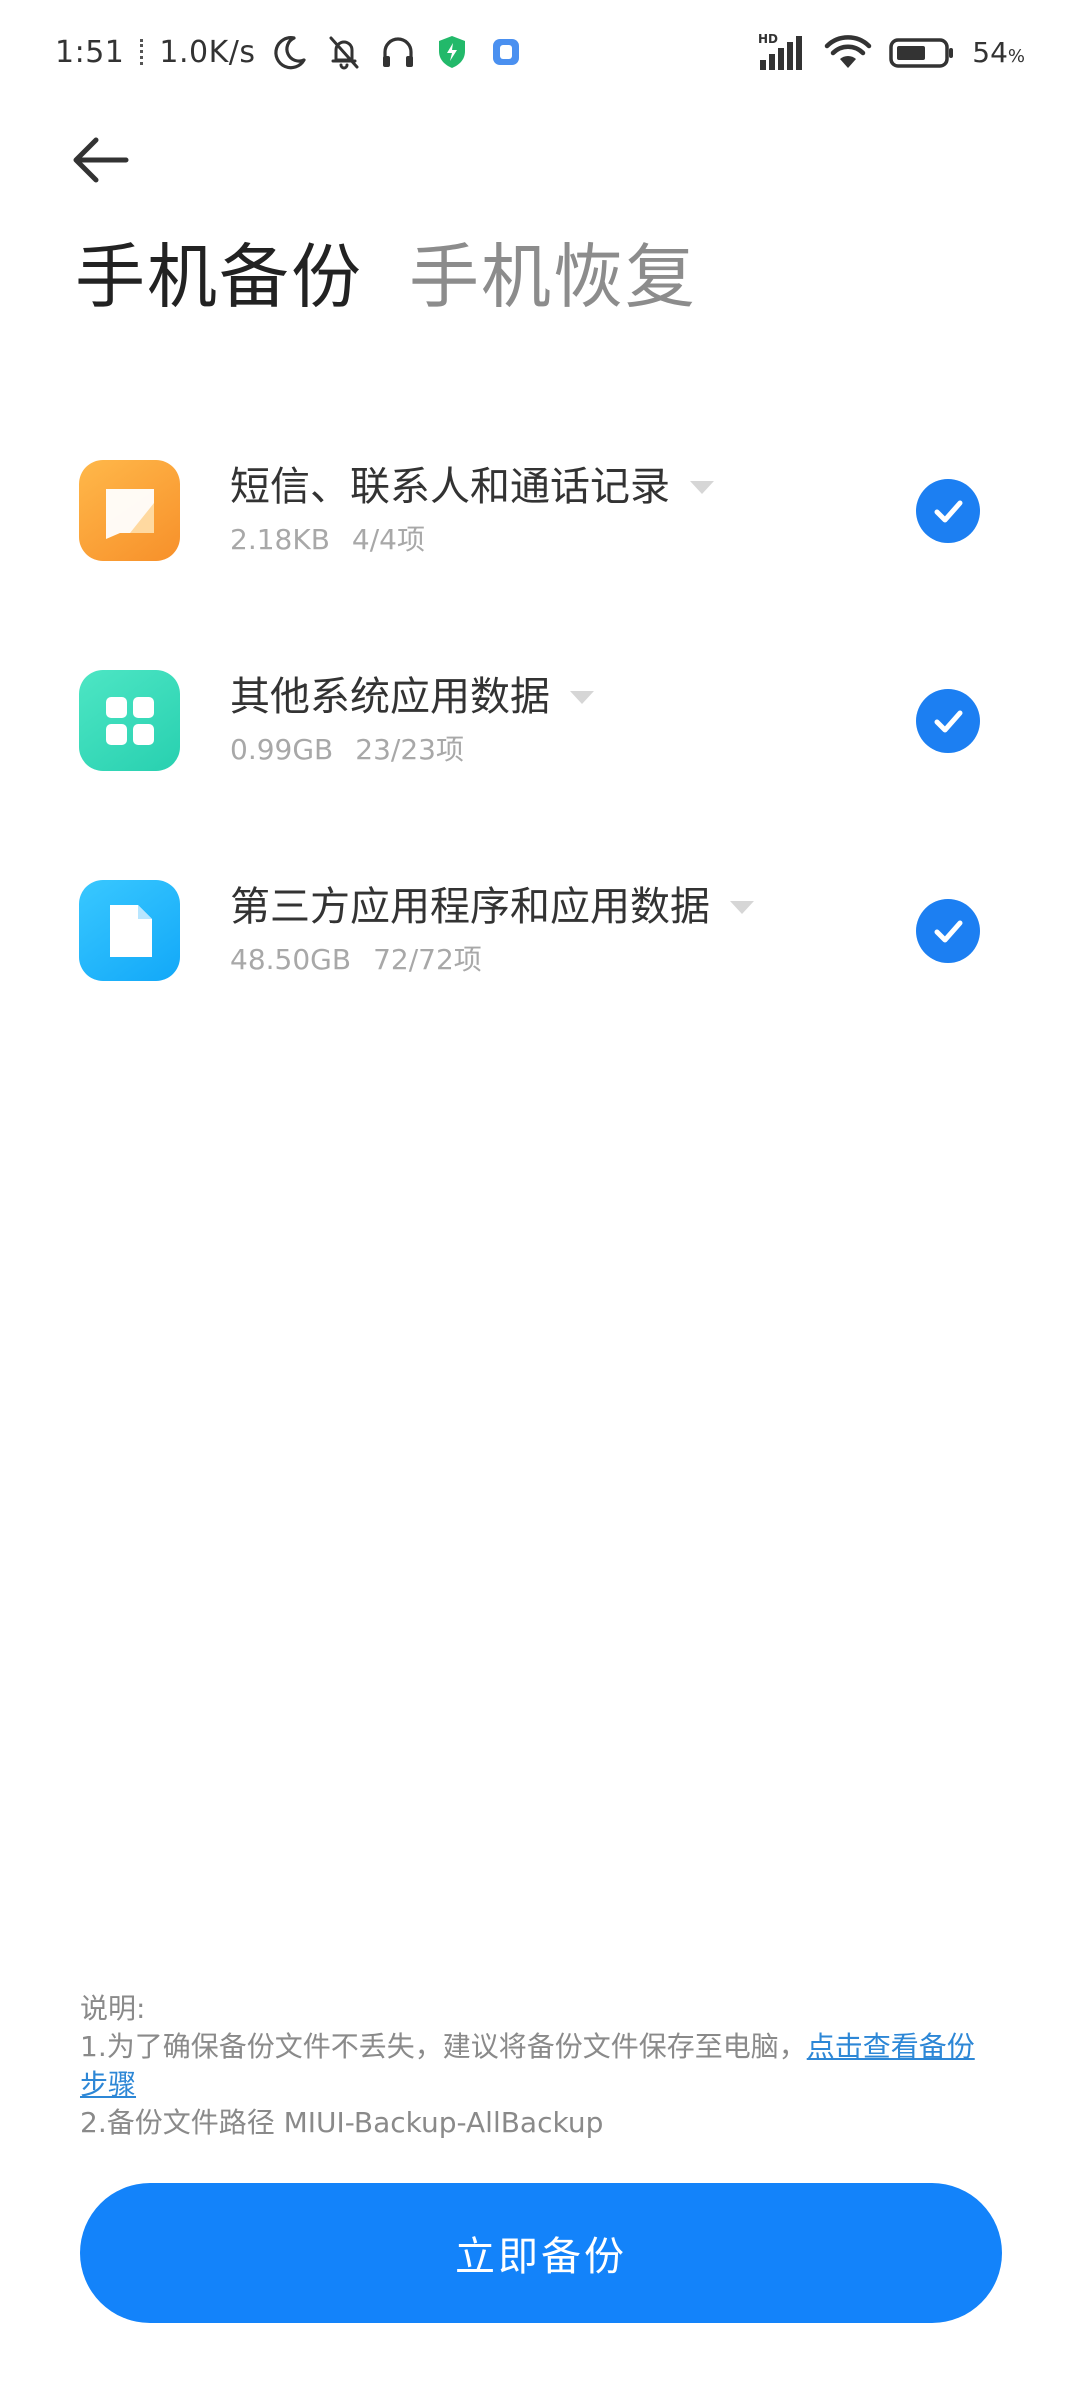 This screenshot has height=2400, width=1080. Describe the element at coordinates (291, 959) in the screenshot. I see `item-size: 48.50GB` at that location.